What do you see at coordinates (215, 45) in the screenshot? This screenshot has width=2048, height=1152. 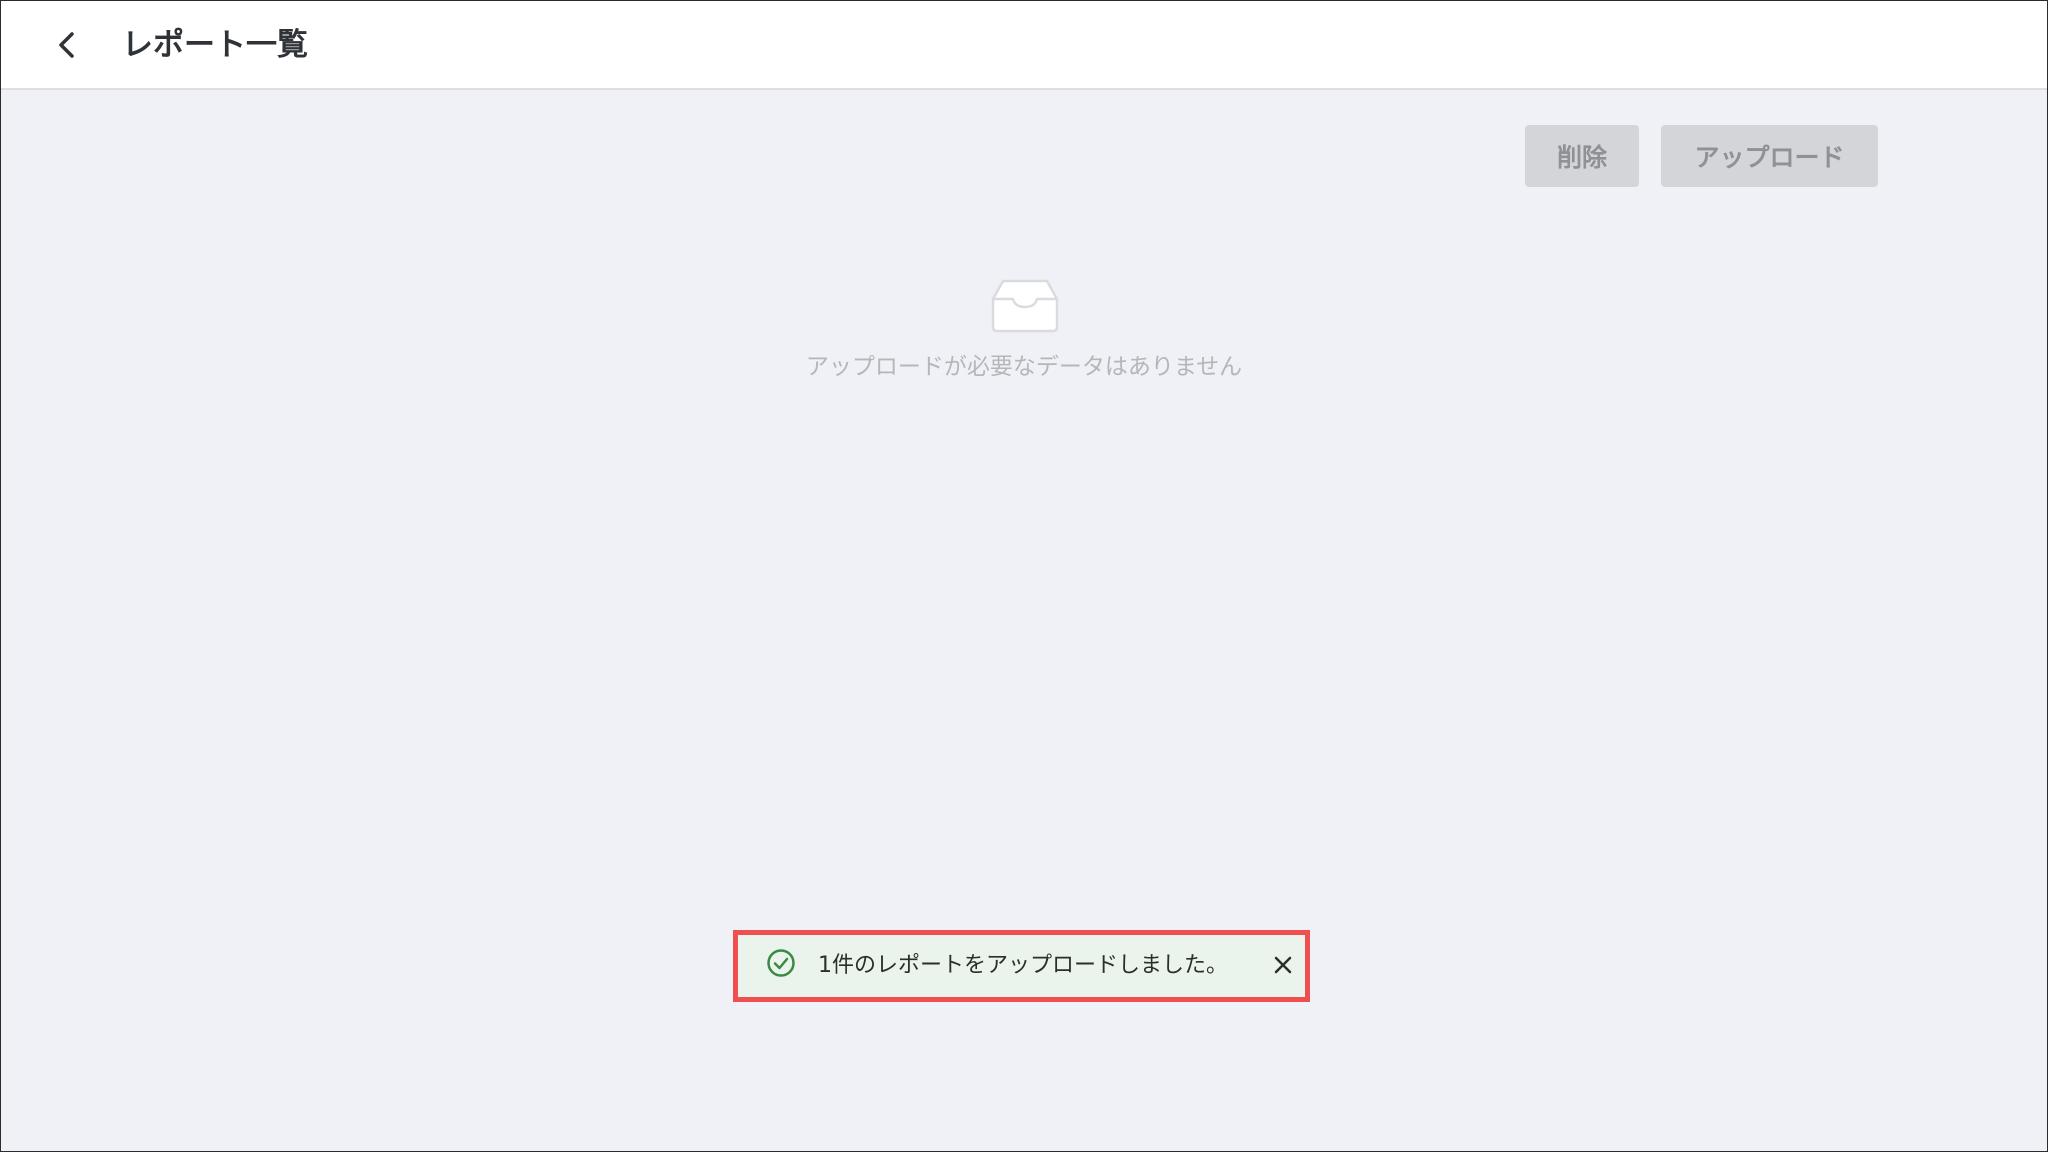 I see `page-title: レポート一覧` at bounding box center [215, 45].